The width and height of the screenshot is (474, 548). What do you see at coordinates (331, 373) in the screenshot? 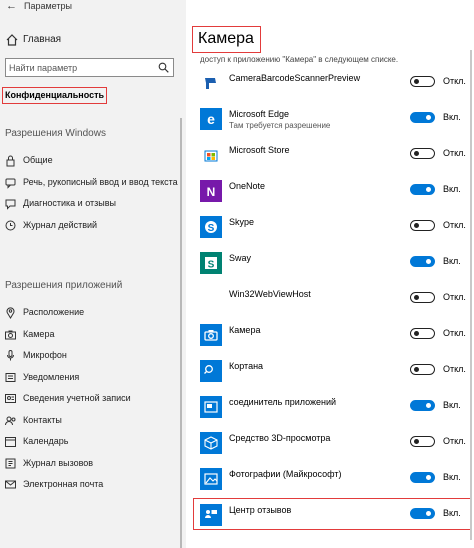
I see `app-row: Кортана Откл.` at bounding box center [331, 373].